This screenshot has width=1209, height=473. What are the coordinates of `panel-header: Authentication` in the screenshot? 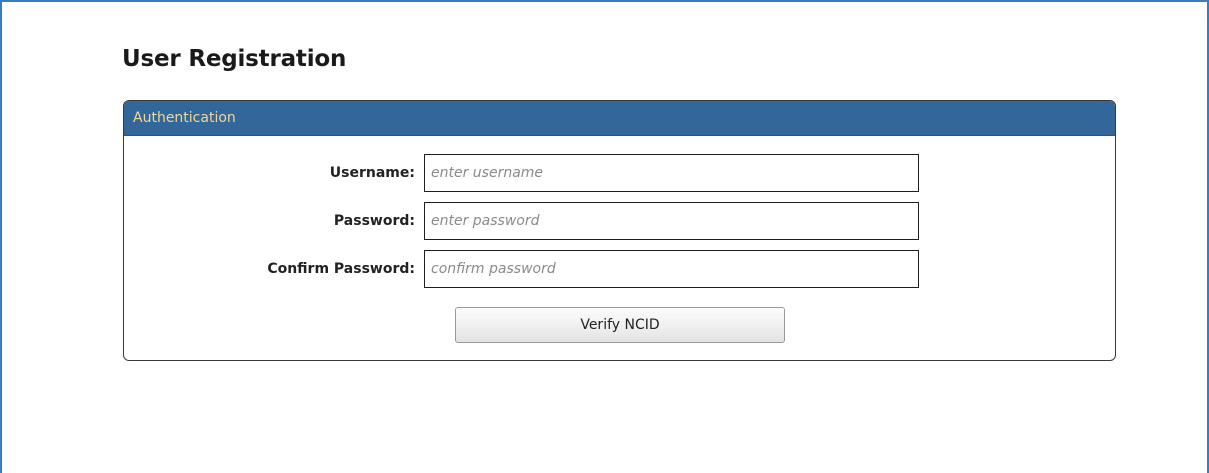 It's located at (619, 118).